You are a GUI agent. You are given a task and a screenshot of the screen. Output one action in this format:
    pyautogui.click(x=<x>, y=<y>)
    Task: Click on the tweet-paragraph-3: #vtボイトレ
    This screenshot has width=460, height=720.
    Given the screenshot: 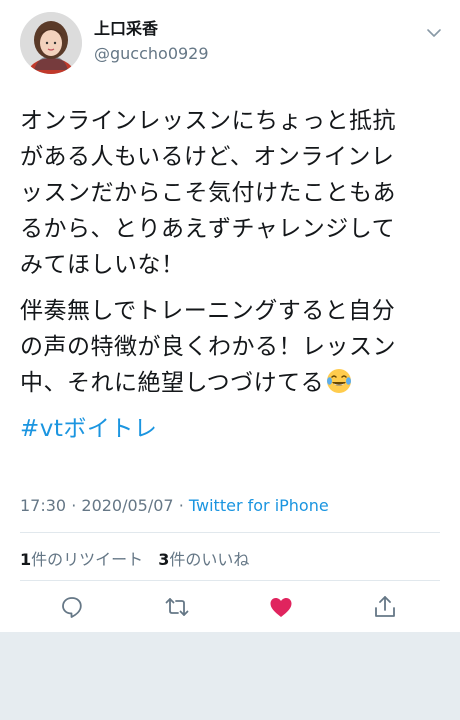 What is the action you would take?
    pyautogui.click(x=230, y=429)
    